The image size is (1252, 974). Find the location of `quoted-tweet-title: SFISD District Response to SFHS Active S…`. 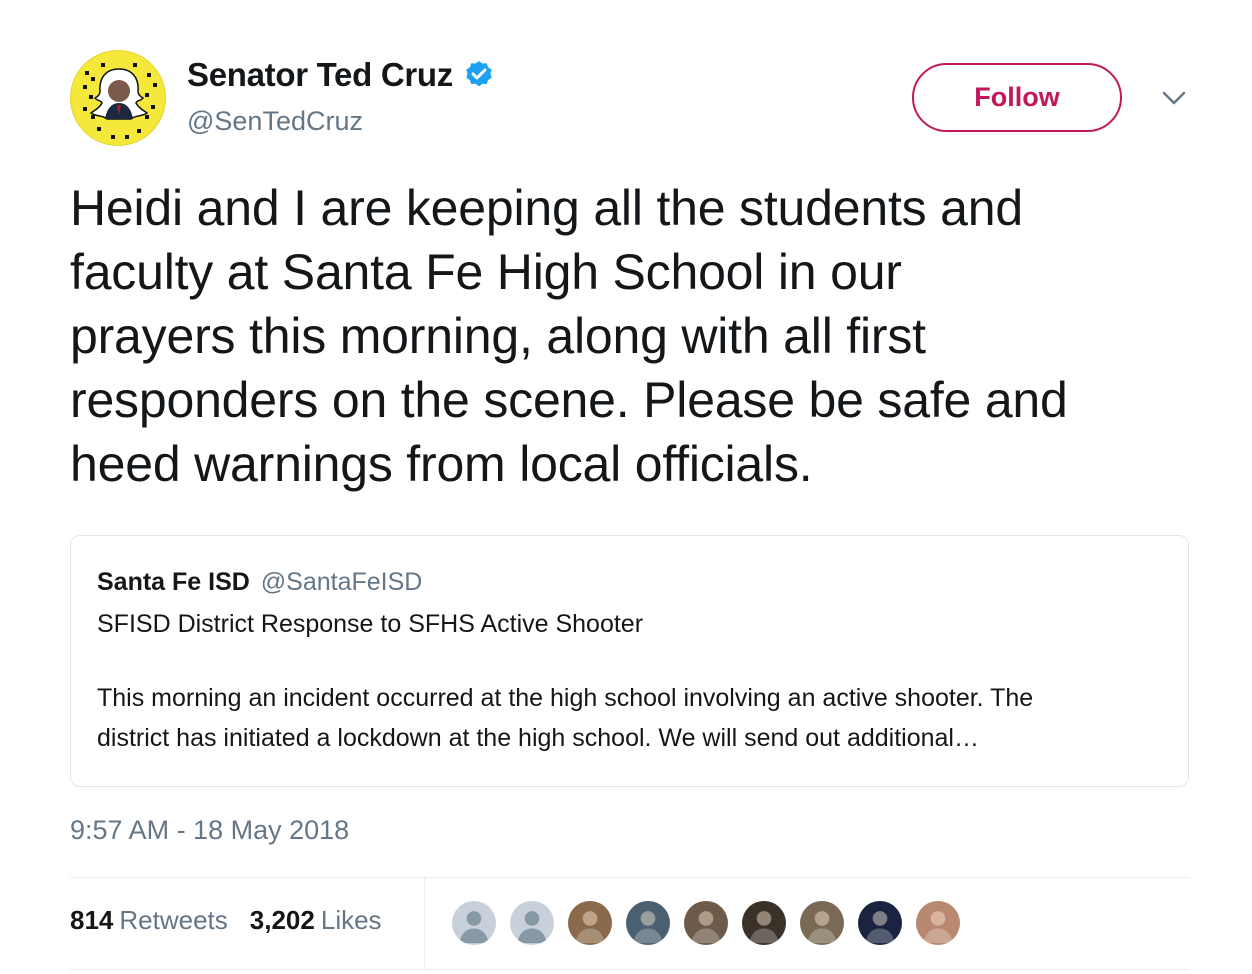

quoted-tweet-title: SFISD District Response to SFHS Active S… is located at coordinates (370, 624).